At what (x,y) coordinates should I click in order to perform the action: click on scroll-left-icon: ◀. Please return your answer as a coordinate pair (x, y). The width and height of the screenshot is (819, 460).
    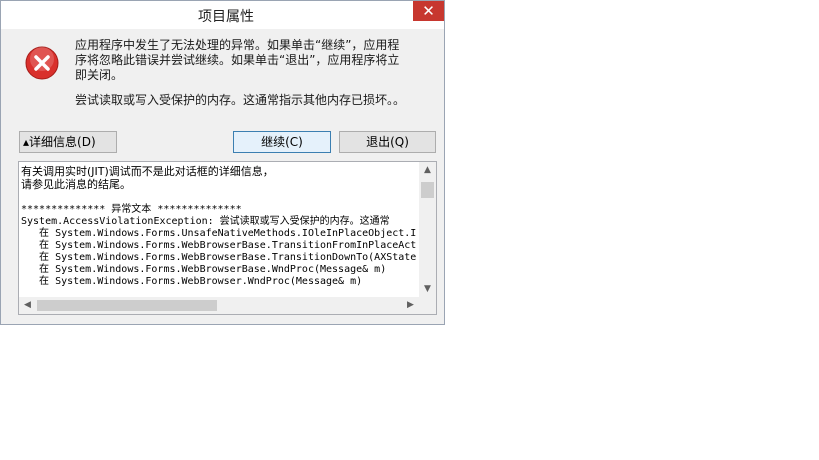
    Looking at the image, I should click on (27, 305).